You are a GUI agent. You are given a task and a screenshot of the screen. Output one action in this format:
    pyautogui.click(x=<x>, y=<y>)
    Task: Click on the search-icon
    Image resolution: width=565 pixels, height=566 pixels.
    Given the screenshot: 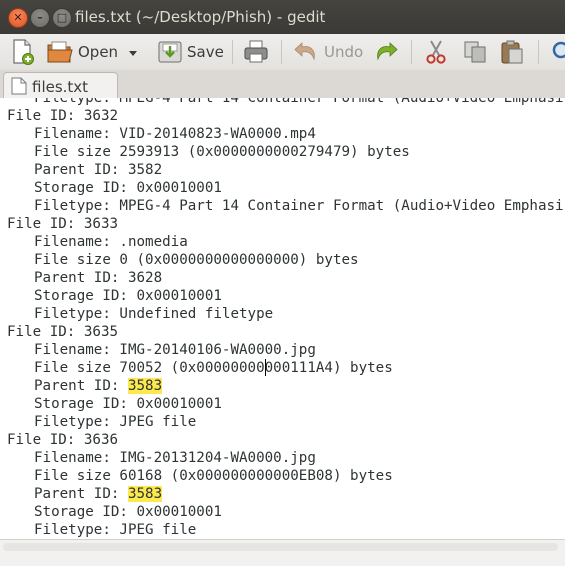 What is the action you would take?
    pyautogui.click(x=558, y=50)
    